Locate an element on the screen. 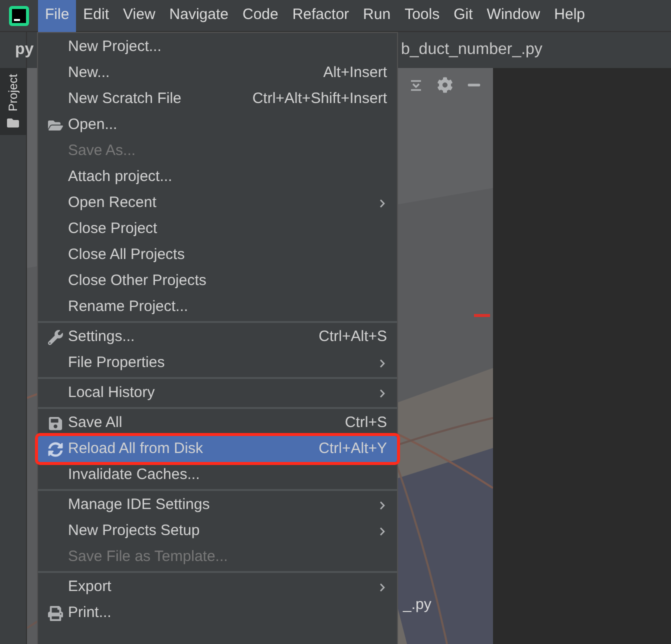 The image size is (671, 644). menu-item: Settings... Ctrl+Alt+S is located at coordinates (217, 337).